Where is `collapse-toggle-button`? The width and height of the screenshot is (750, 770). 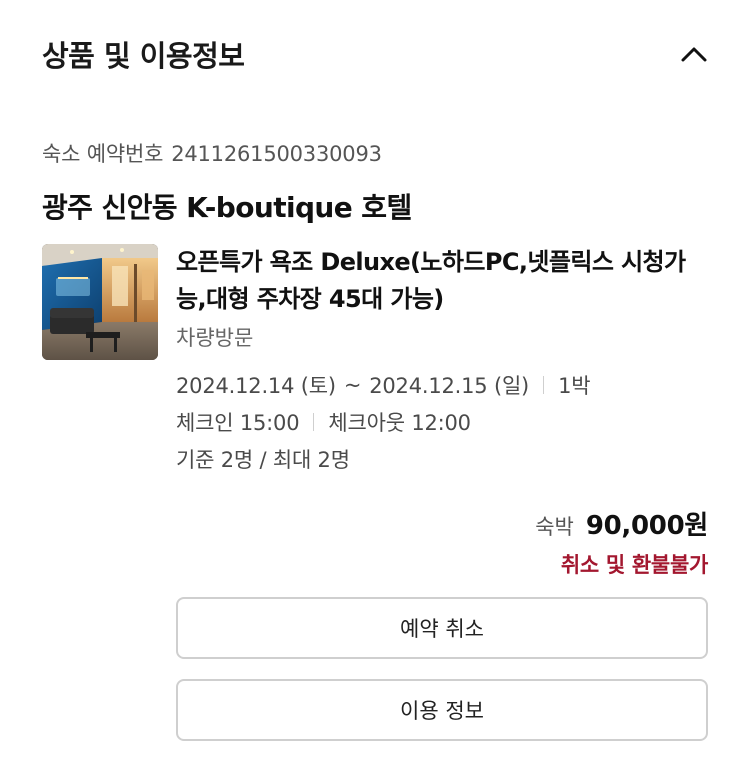
collapse-toggle-button is located at coordinates (694, 54).